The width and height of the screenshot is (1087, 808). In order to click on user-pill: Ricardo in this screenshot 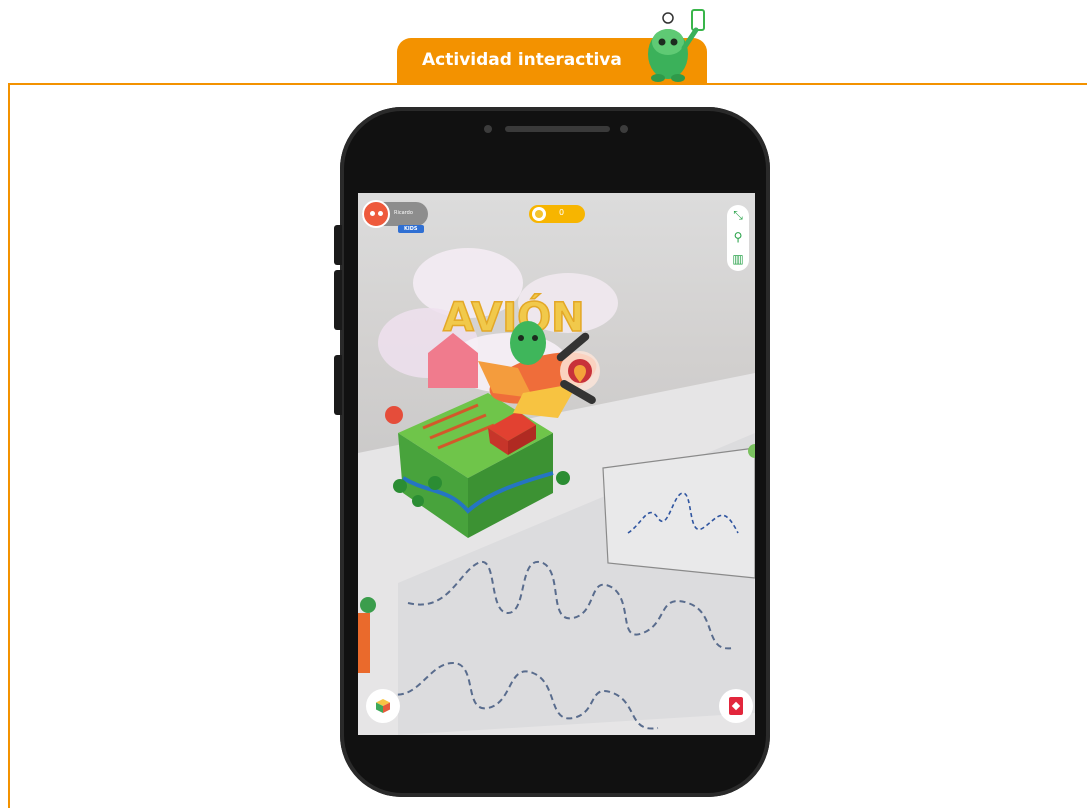, I will do `click(395, 214)`.